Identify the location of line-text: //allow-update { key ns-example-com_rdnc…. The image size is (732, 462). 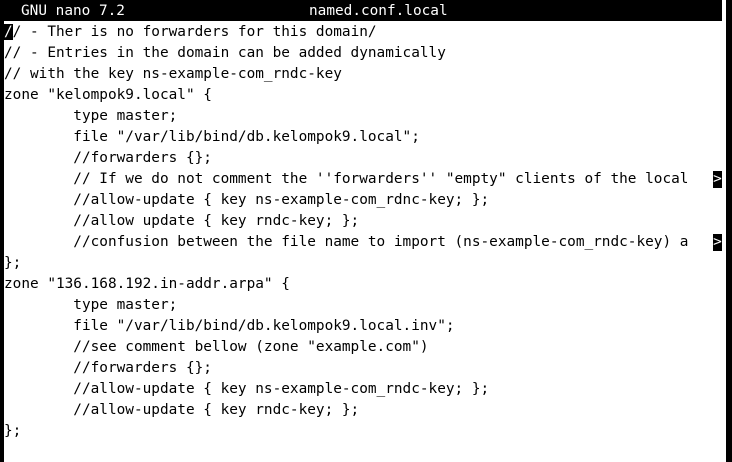
(247, 200).